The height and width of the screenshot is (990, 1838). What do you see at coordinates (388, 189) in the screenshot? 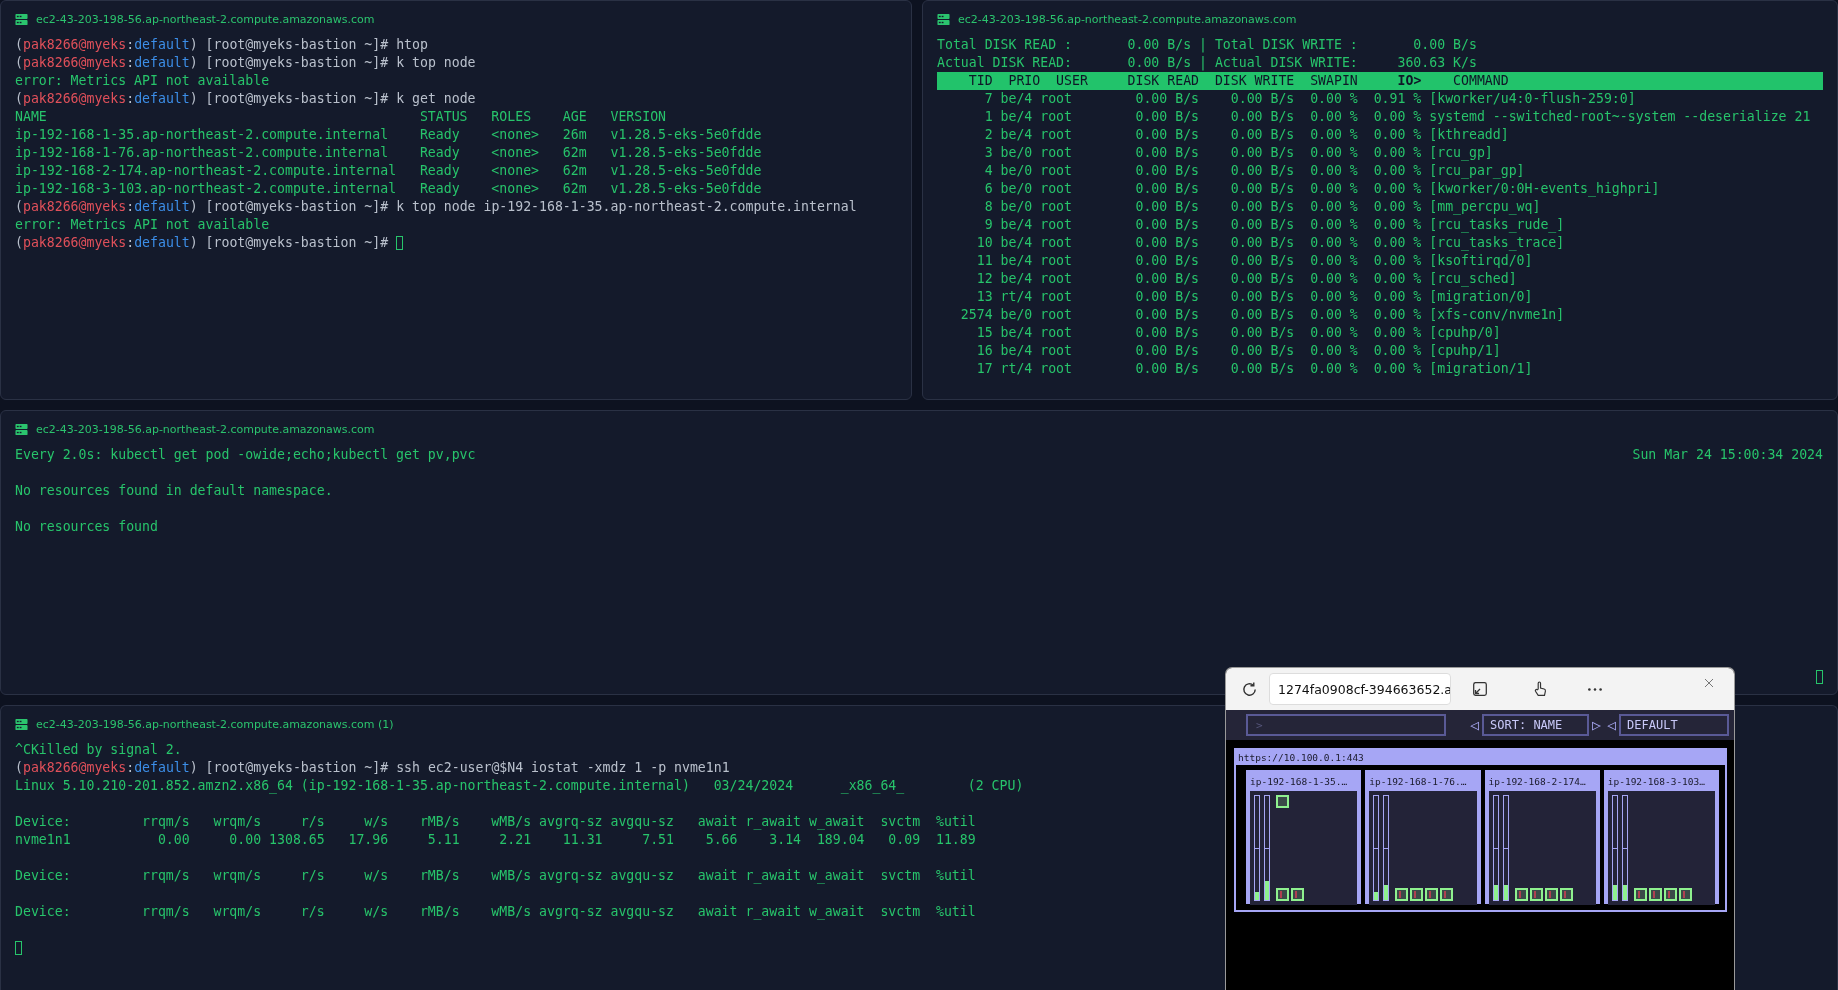
I see `output-line: ip-192-168-3-103.ap-northeast-2.compute.internal Ready <none> 62m v1.28.5-eks-5e0fdde` at bounding box center [388, 189].